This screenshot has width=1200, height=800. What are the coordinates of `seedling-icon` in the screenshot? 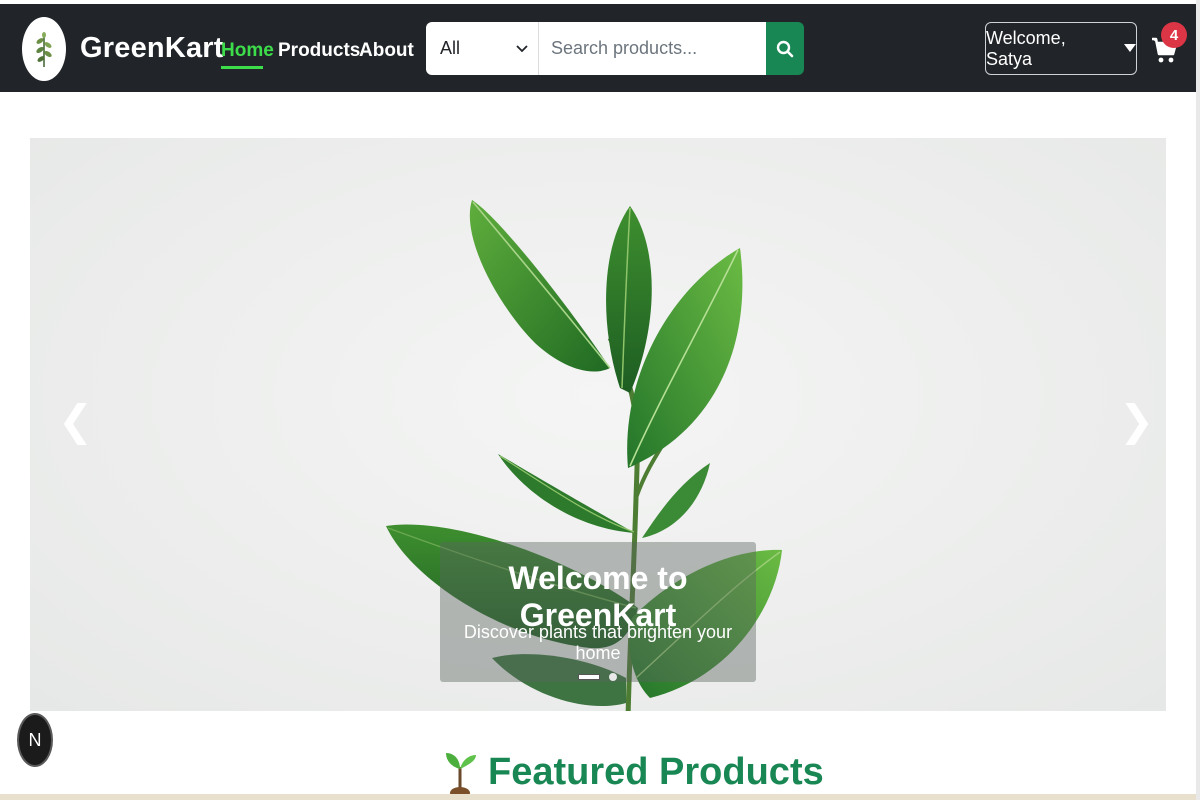 It's located at (461, 774).